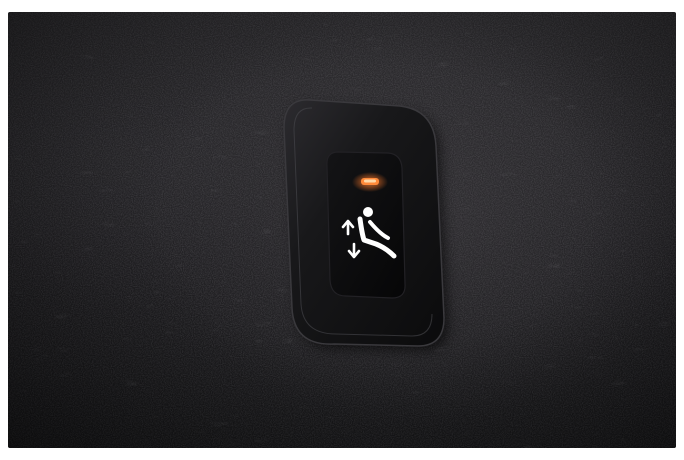 Image resolution: width=684 pixels, height=460 pixels. Describe the element at coordinates (365, 224) in the screenshot. I see `seat-button-assembly` at that location.